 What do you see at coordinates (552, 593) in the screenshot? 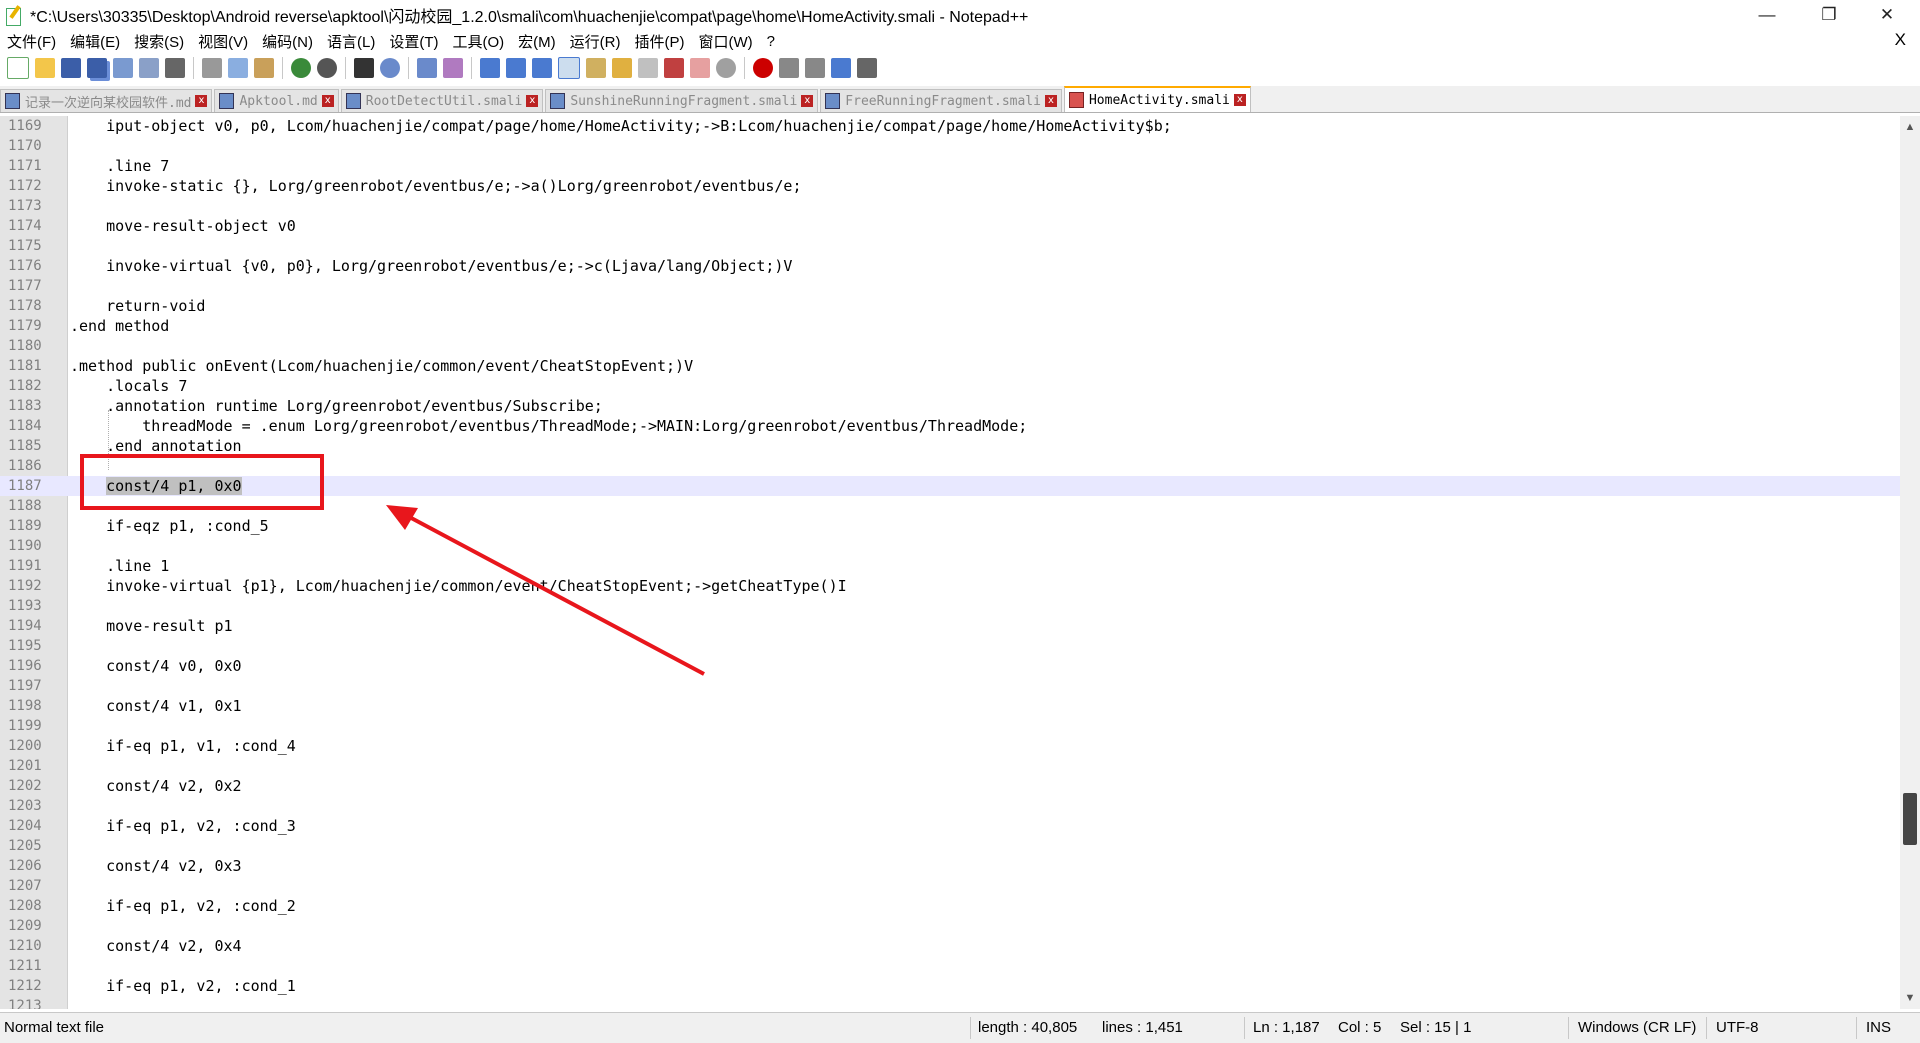
I see `arrow-shaft` at bounding box center [552, 593].